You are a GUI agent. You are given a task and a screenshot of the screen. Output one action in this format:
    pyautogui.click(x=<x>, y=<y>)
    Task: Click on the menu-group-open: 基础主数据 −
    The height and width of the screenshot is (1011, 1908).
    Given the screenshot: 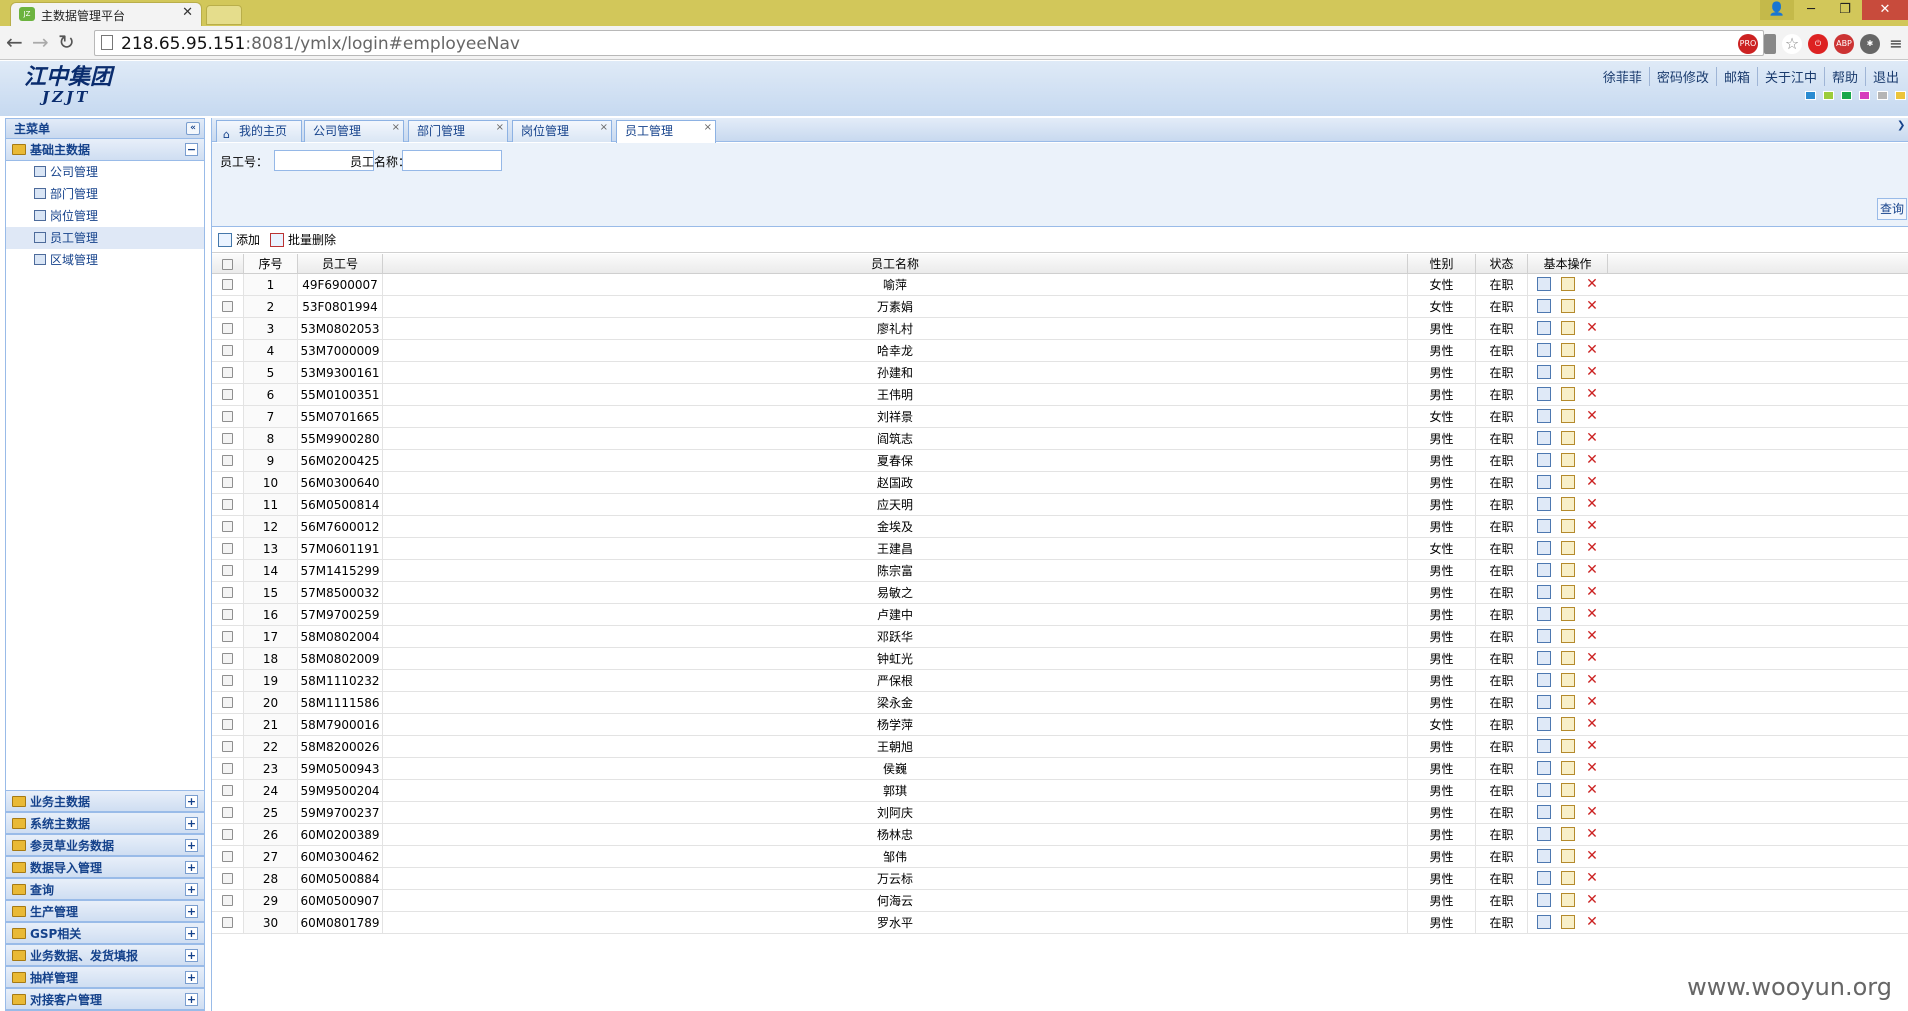 What is the action you would take?
    pyautogui.click(x=105, y=150)
    